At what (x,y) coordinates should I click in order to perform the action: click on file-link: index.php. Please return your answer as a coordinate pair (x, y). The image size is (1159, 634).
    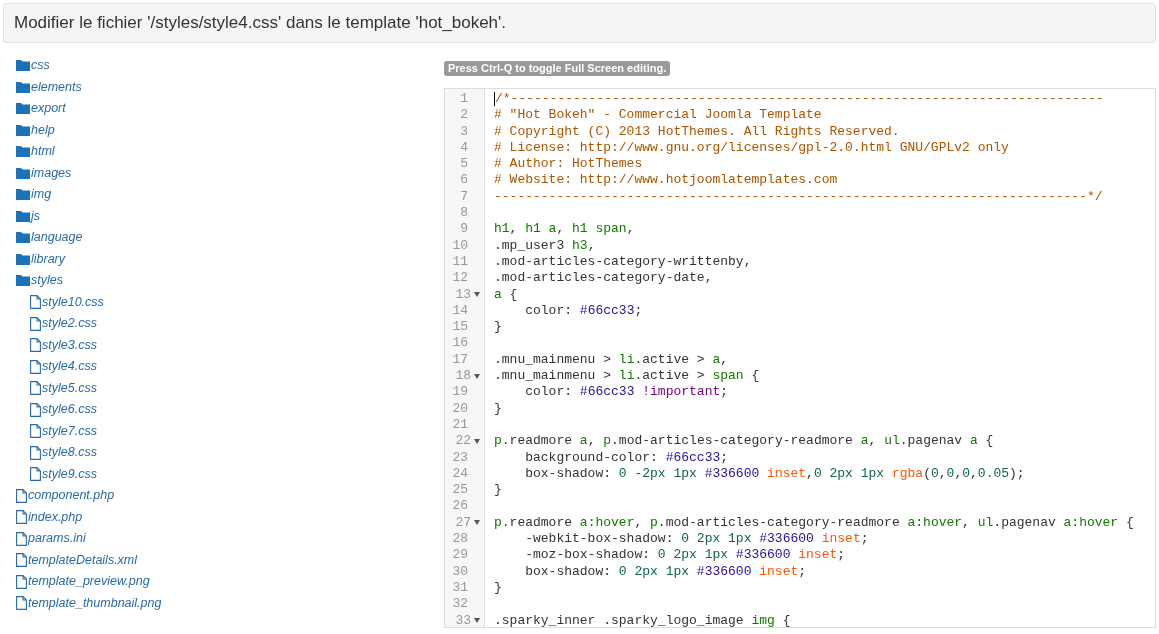
    Looking at the image, I should click on (49, 517).